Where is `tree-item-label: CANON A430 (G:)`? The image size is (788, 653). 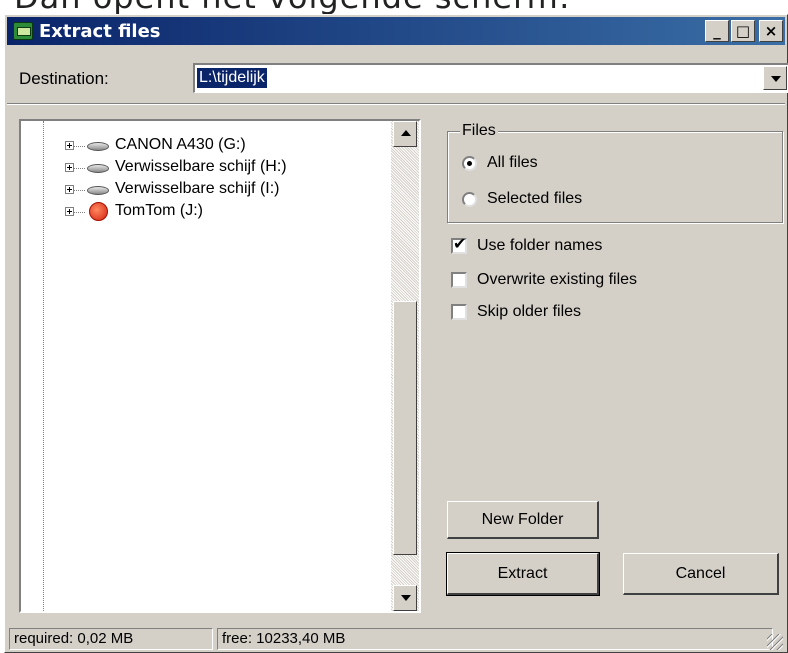
tree-item-label: CANON A430 (G:) is located at coordinates (180, 144).